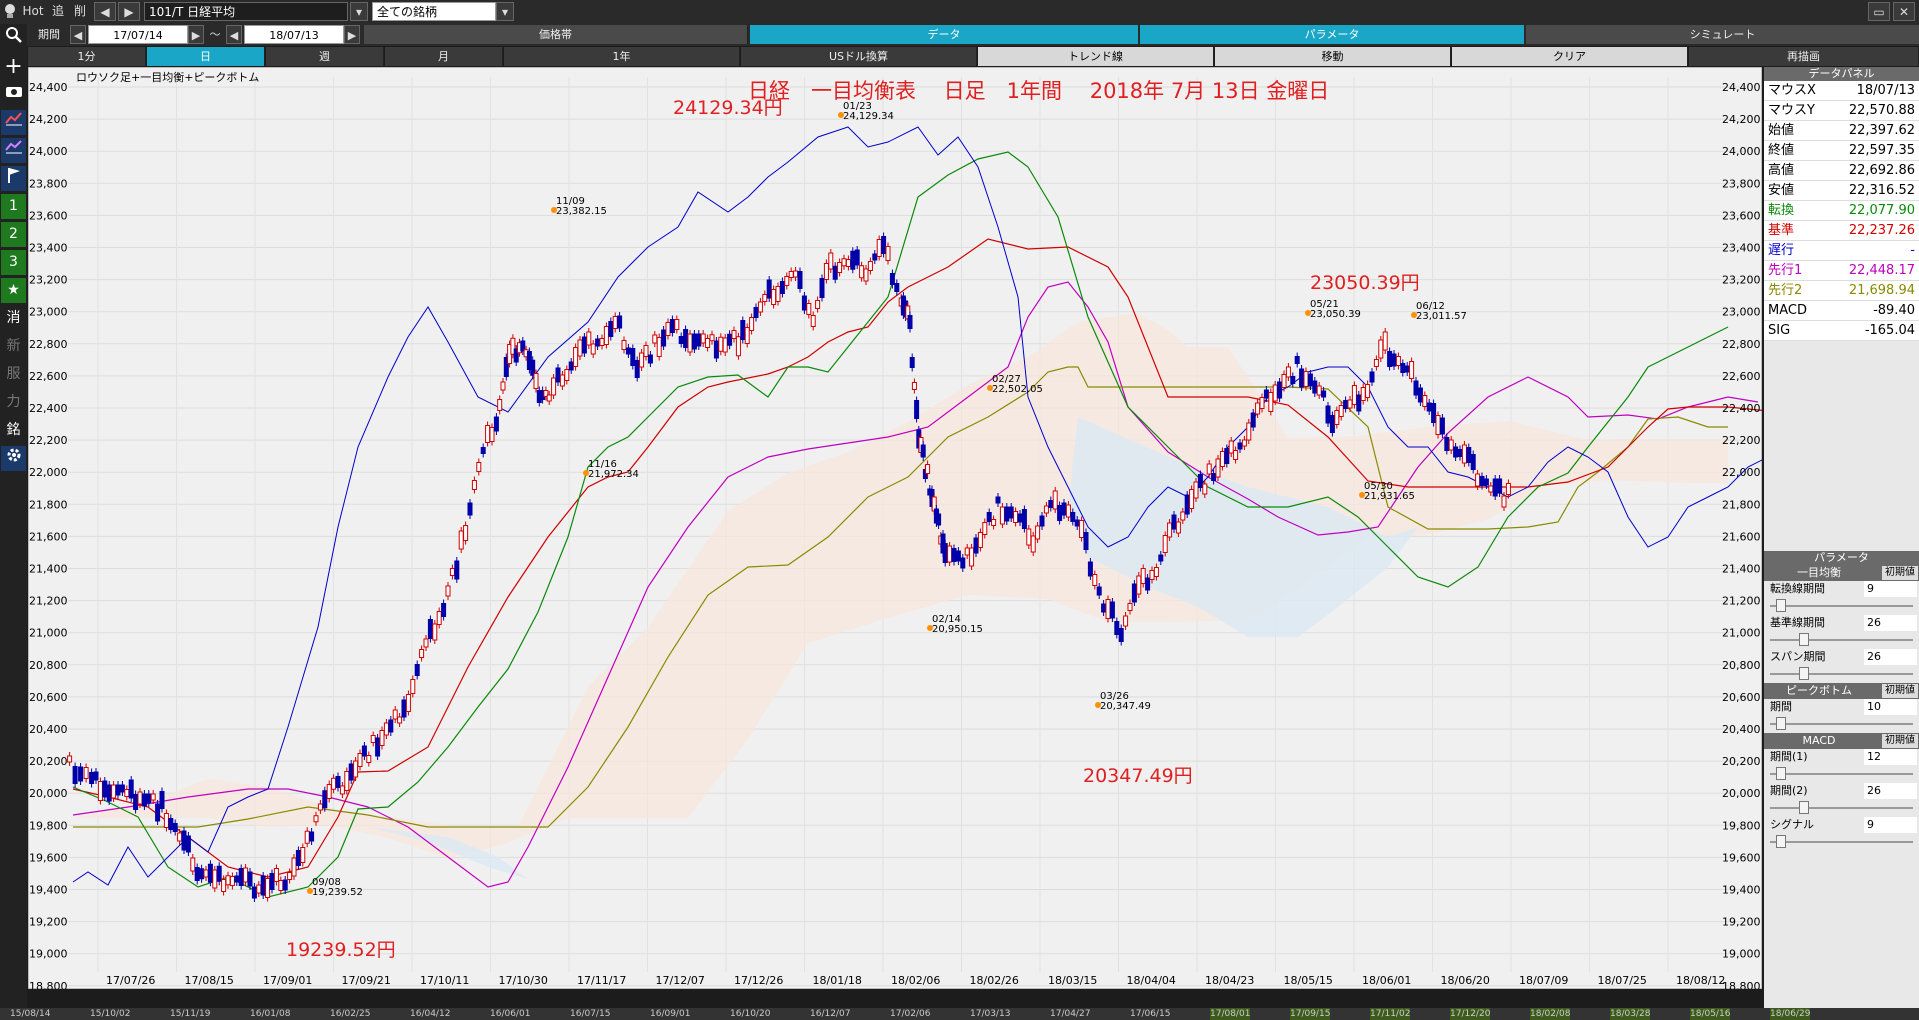 This screenshot has height=1020, width=1919. I want to click on chart-line-icon, so click(13, 122).